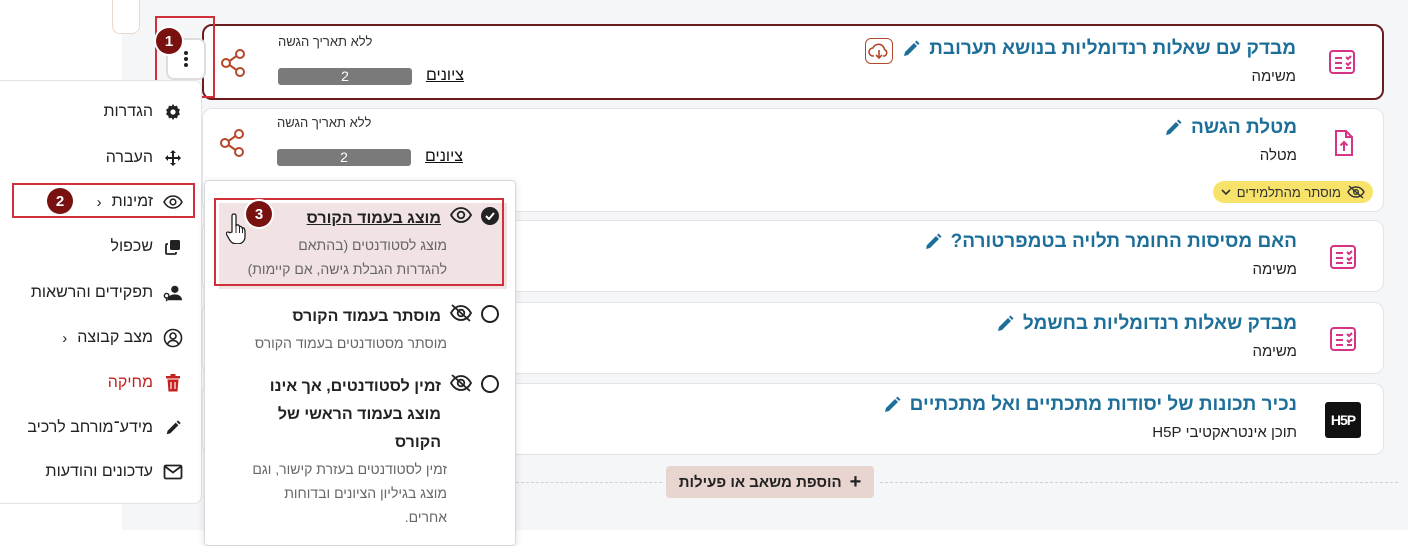 This screenshot has height=546, width=1408. I want to click on activity-type: תוכן אינטראקטיבי H5P, so click(1224, 432).